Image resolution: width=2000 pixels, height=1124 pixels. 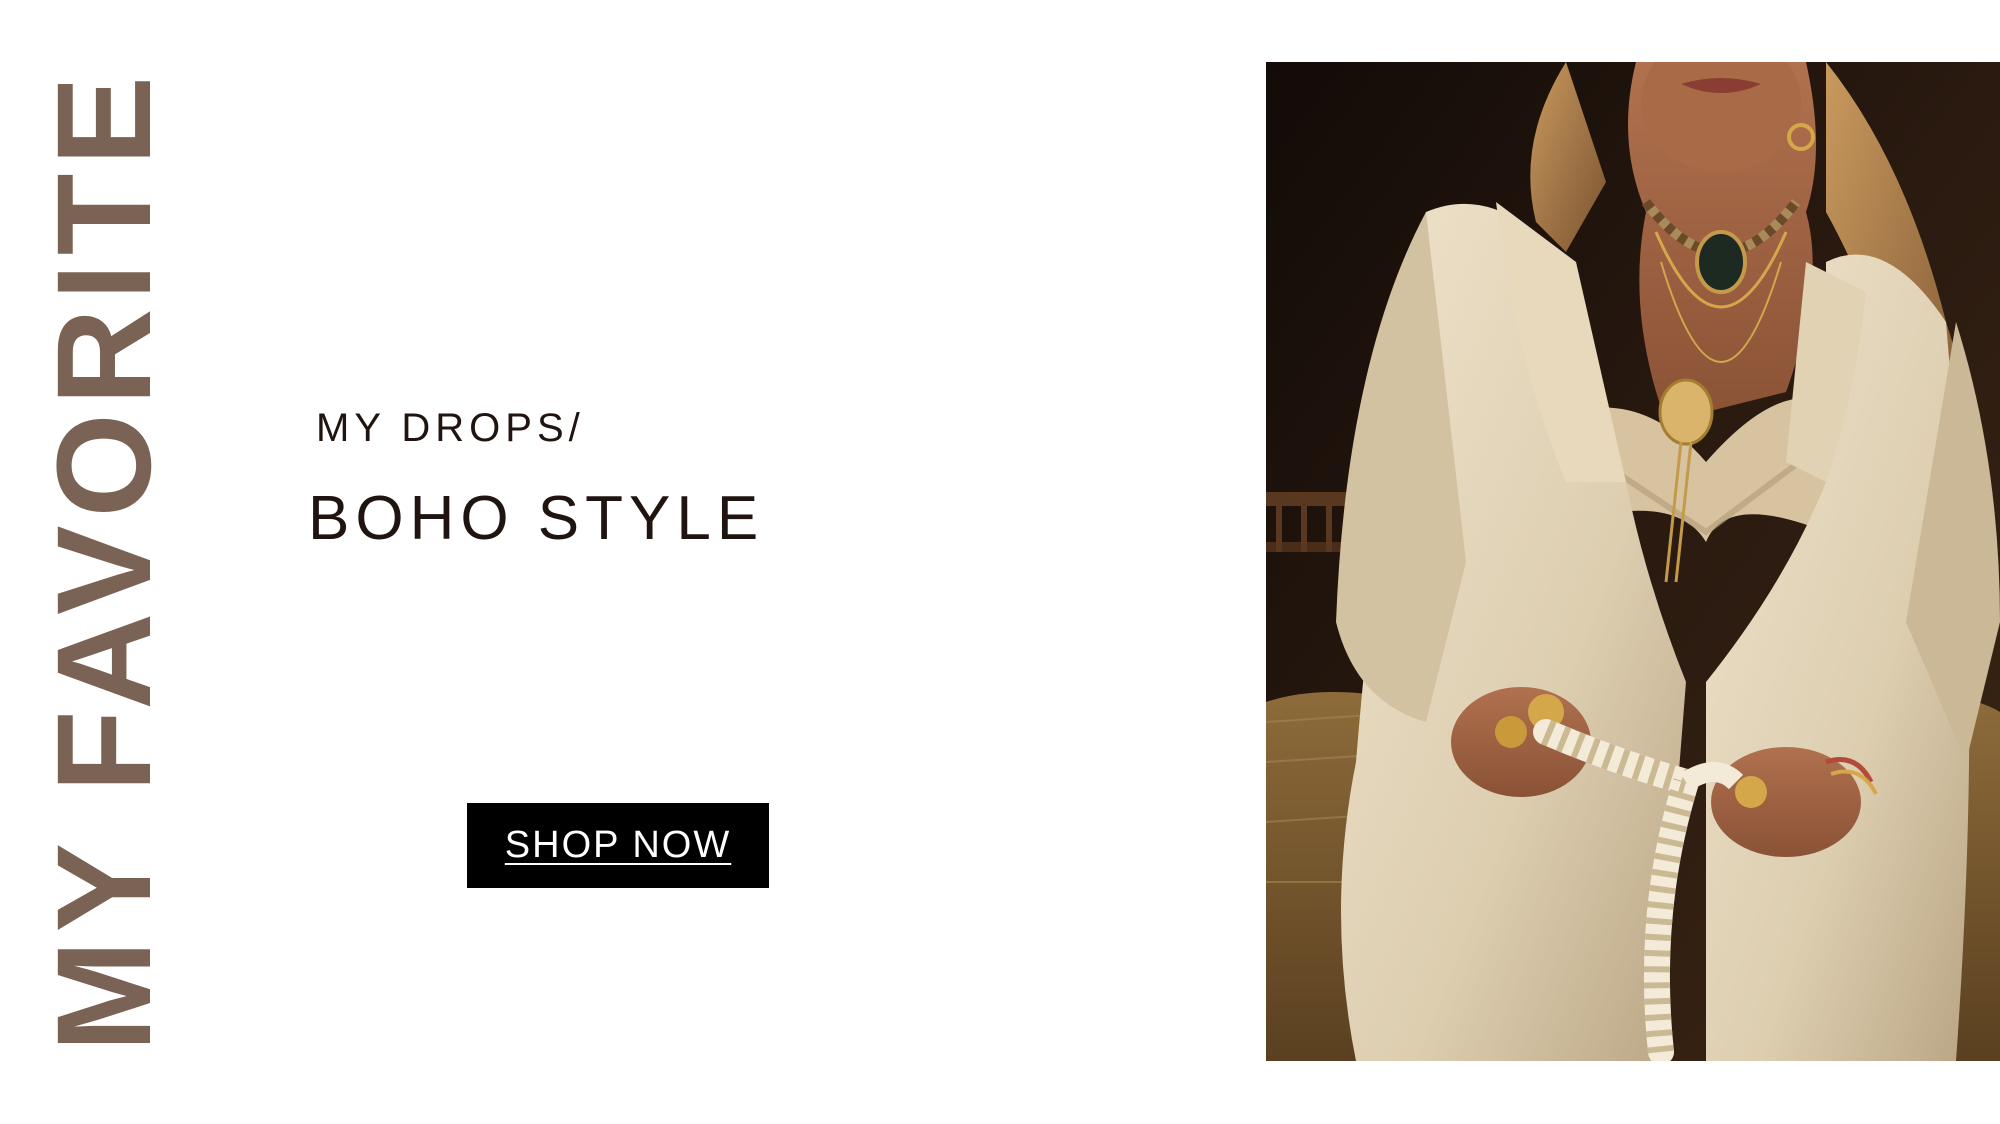 I want to click on vertical-brand-title: MY FAVORITE, so click(x=104, y=560).